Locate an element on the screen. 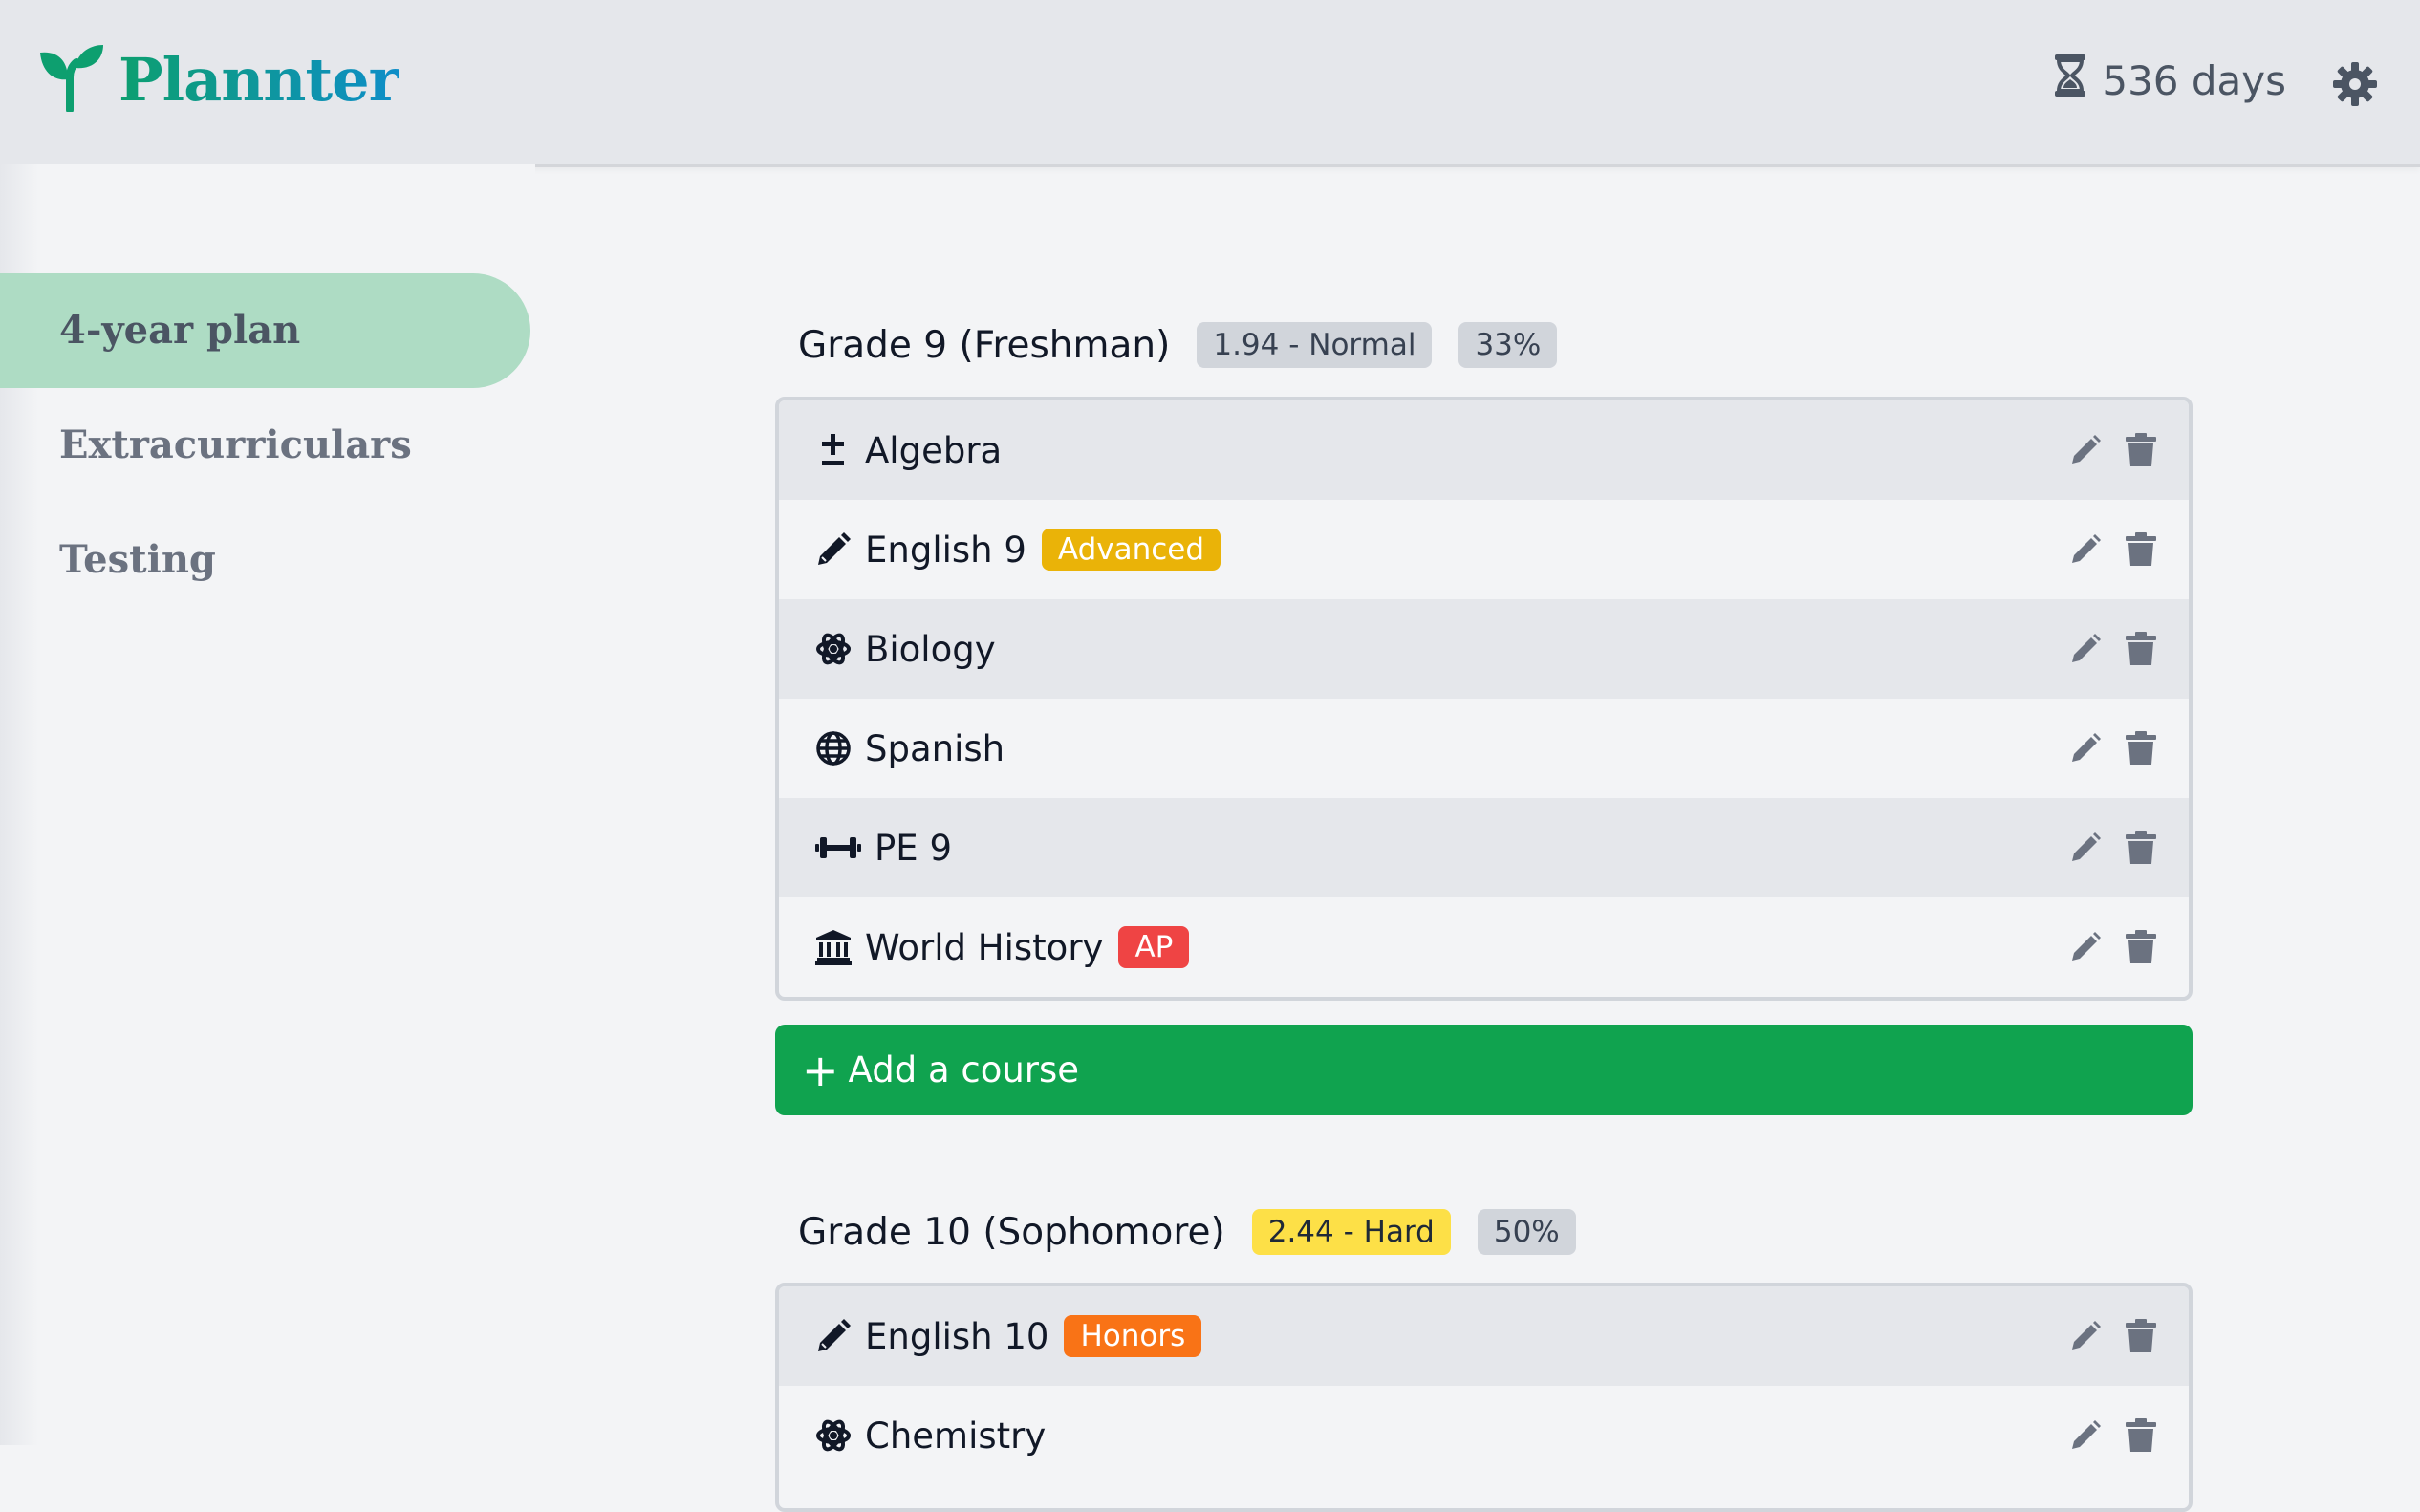  sidebar-item-testing: Testing is located at coordinates (265, 560).